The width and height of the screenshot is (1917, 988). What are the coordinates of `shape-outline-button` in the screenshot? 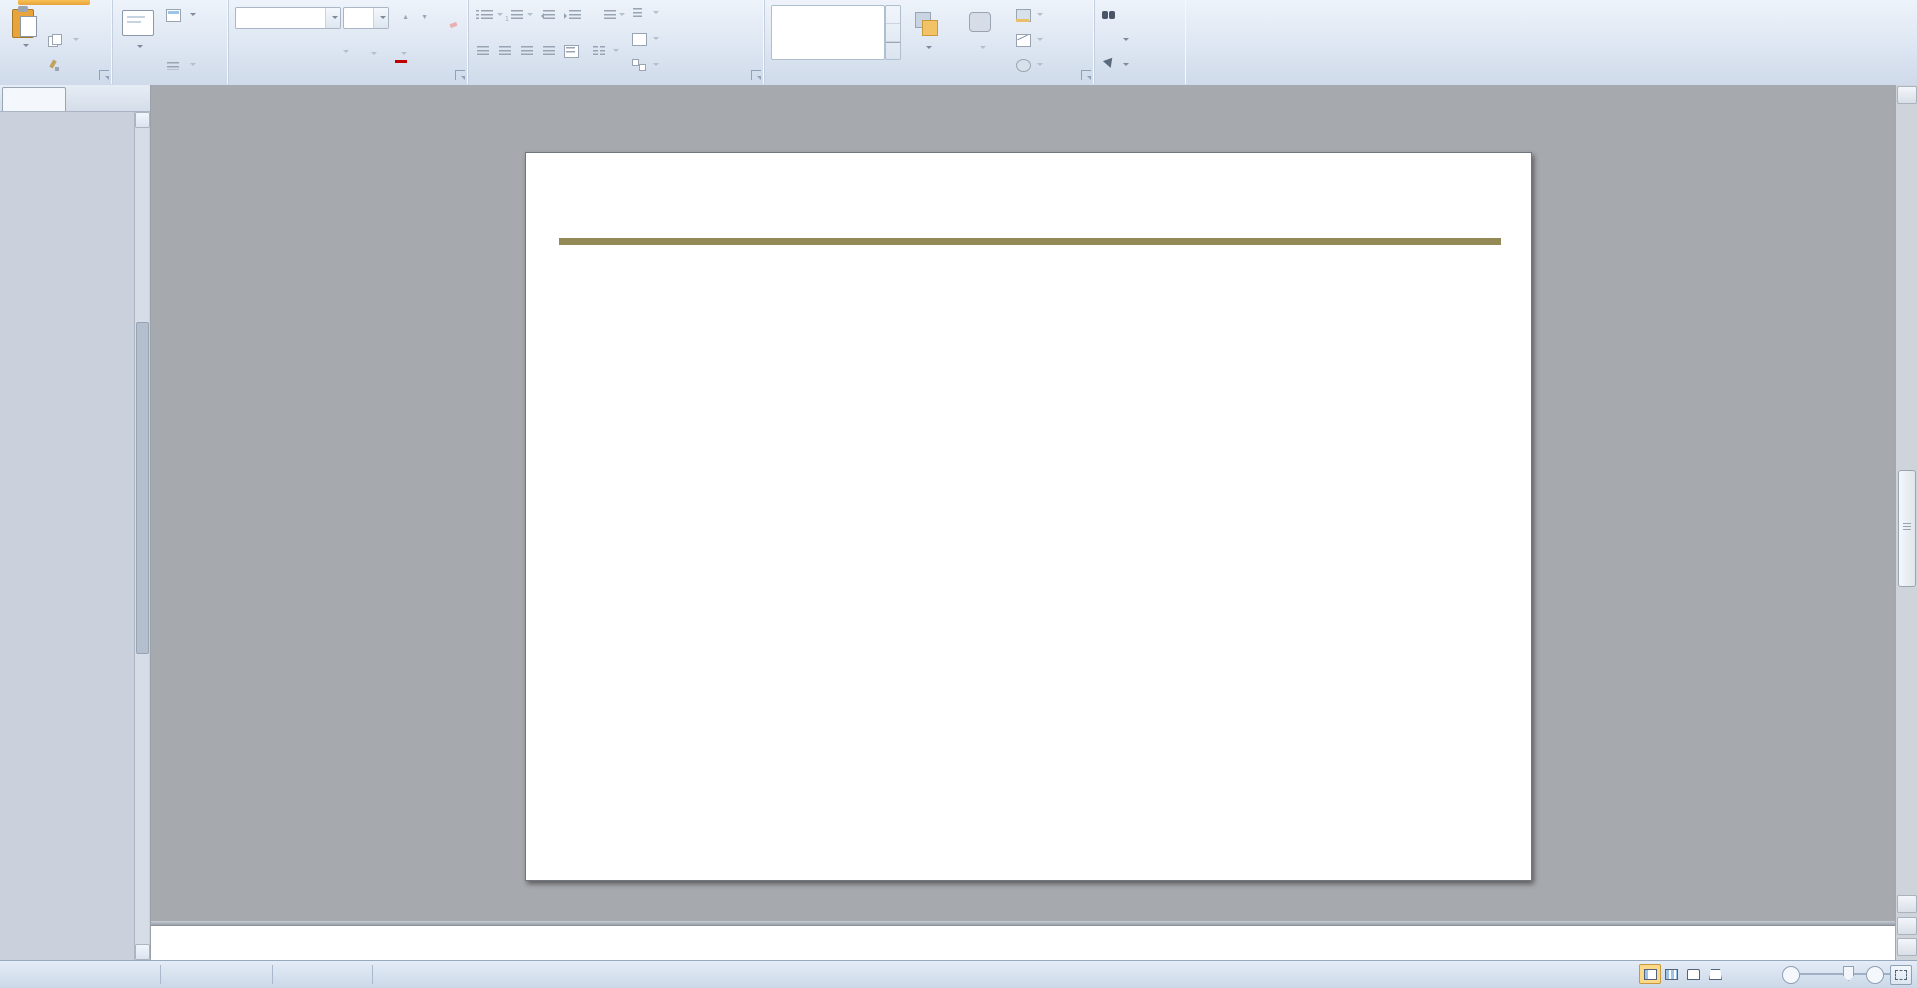 It's located at (1029, 40).